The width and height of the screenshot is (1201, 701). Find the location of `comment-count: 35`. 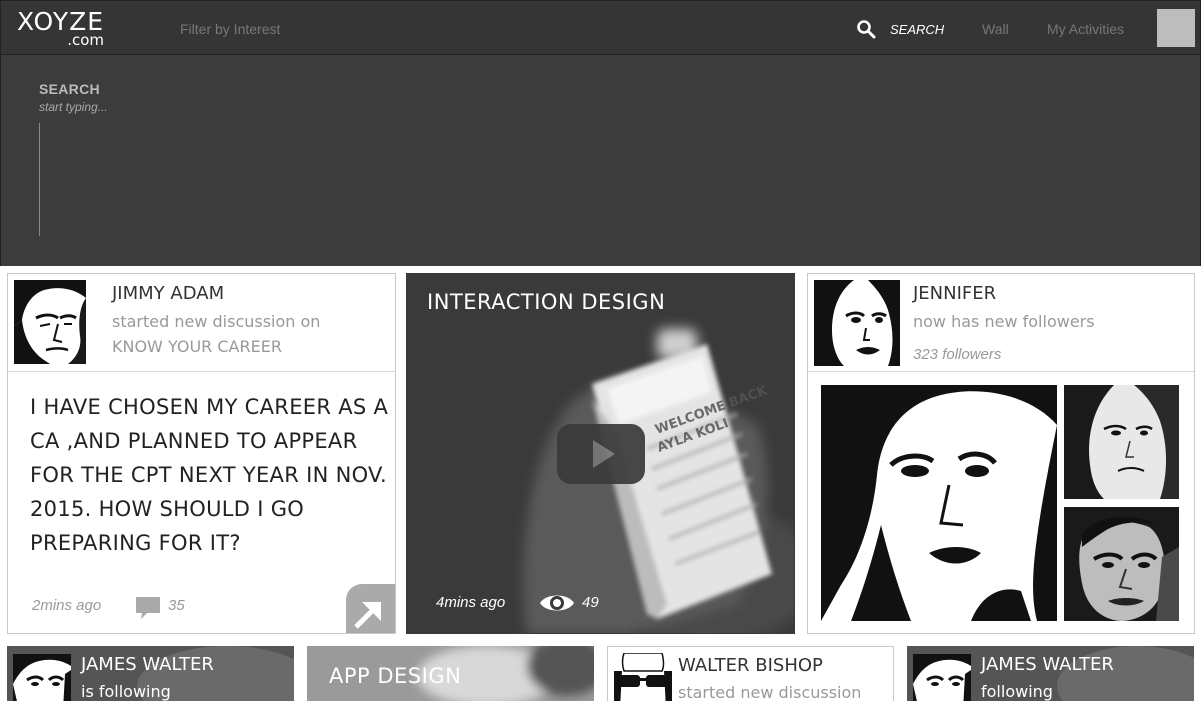

comment-count: 35 is located at coordinates (176, 605).